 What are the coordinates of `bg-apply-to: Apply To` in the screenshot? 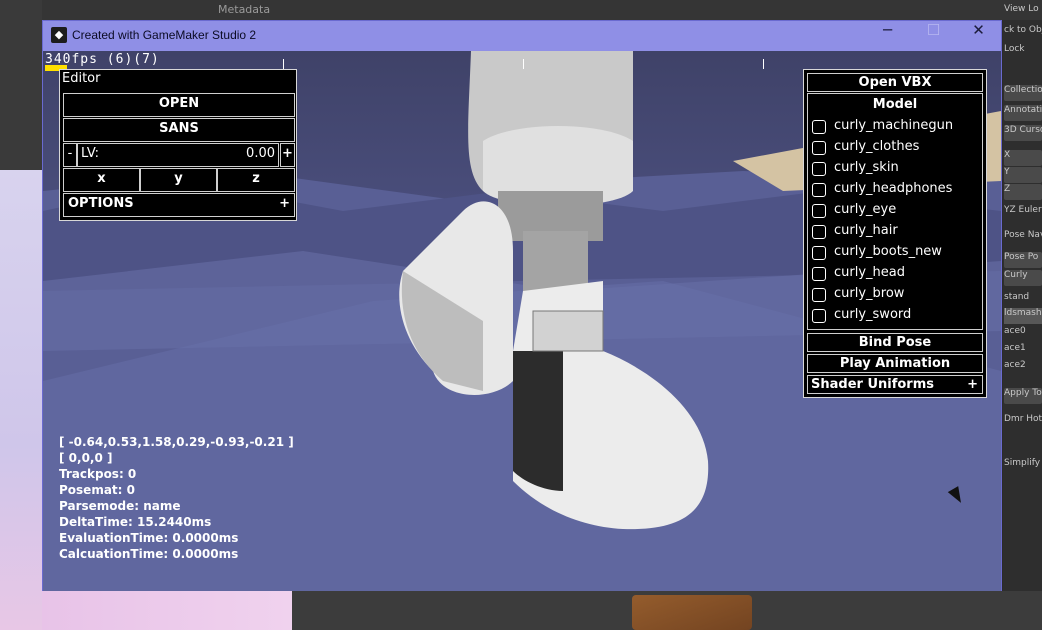 It's located at (1023, 396).